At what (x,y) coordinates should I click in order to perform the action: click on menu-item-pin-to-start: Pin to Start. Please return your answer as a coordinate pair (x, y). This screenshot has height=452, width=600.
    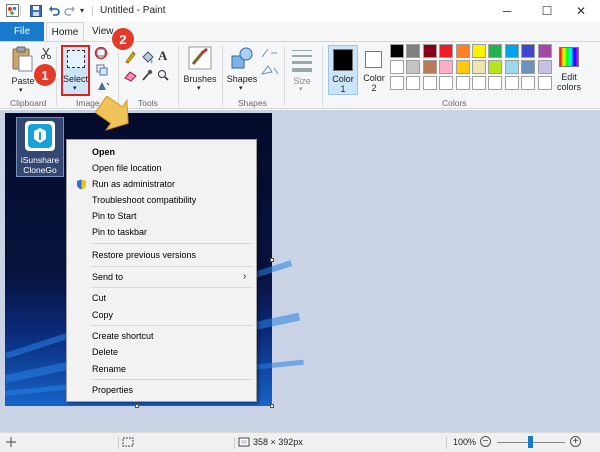
    Looking at the image, I should click on (161, 216).